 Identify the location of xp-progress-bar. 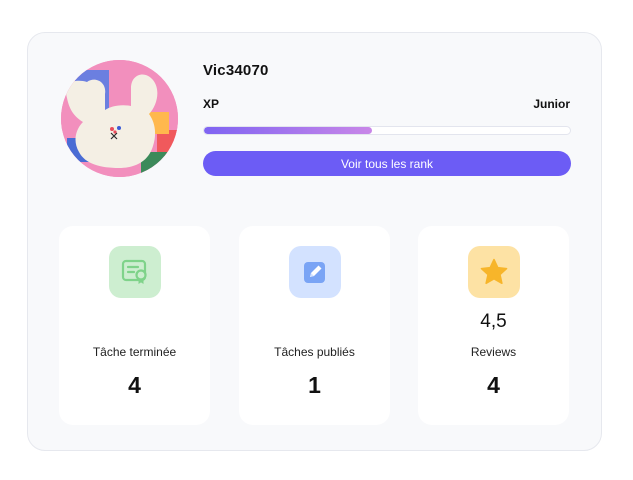
(387, 130).